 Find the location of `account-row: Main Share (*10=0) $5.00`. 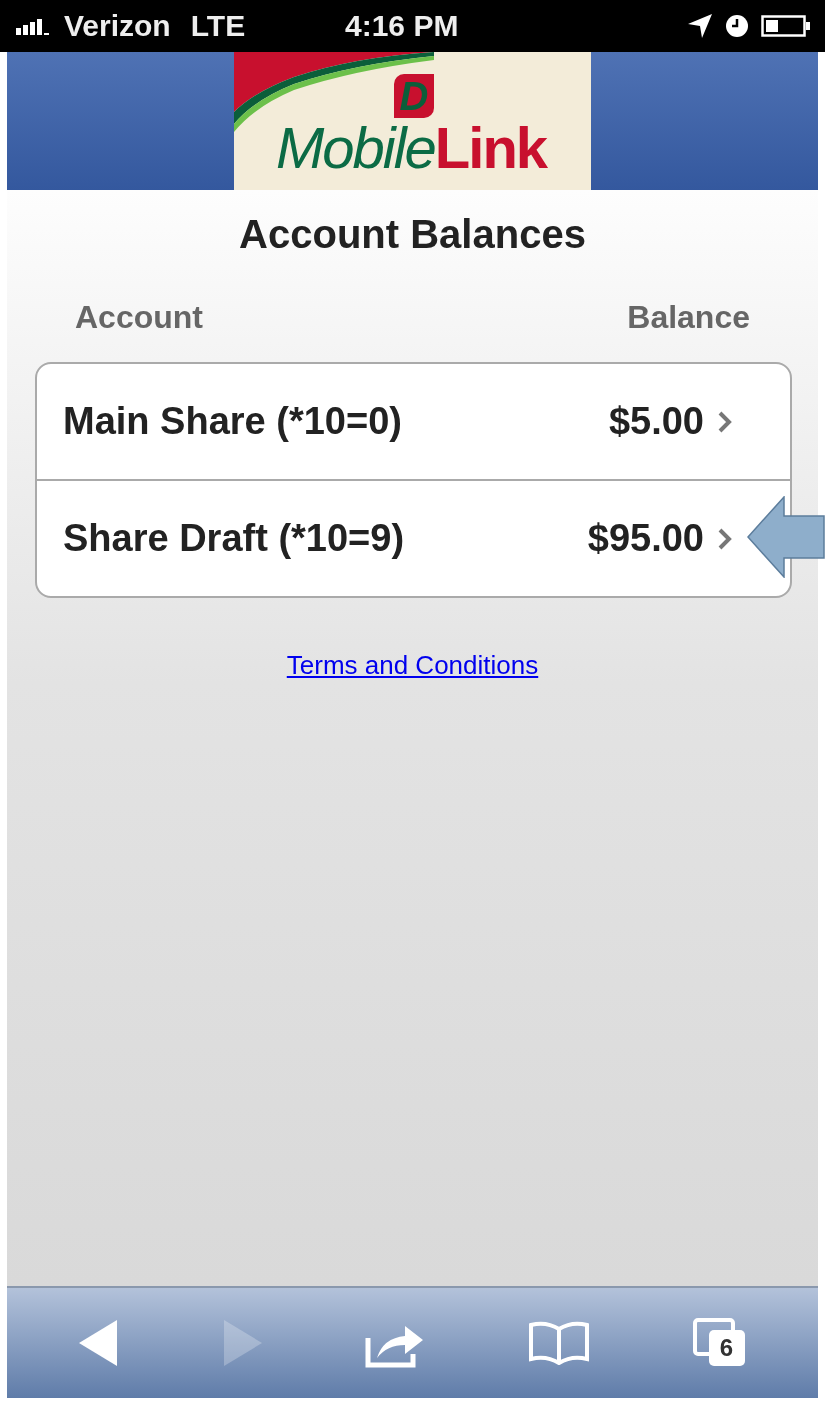

account-row: Main Share (*10=0) $5.00 is located at coordinates (413, 421).